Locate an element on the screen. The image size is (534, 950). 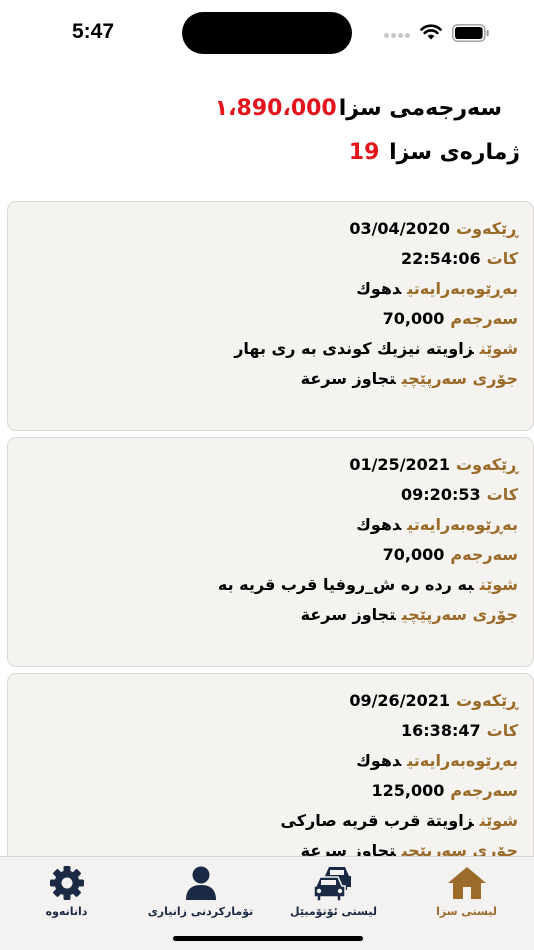
tab-register-info: تۆمارکردنی زانیاری is located at coordinates (200, 894).